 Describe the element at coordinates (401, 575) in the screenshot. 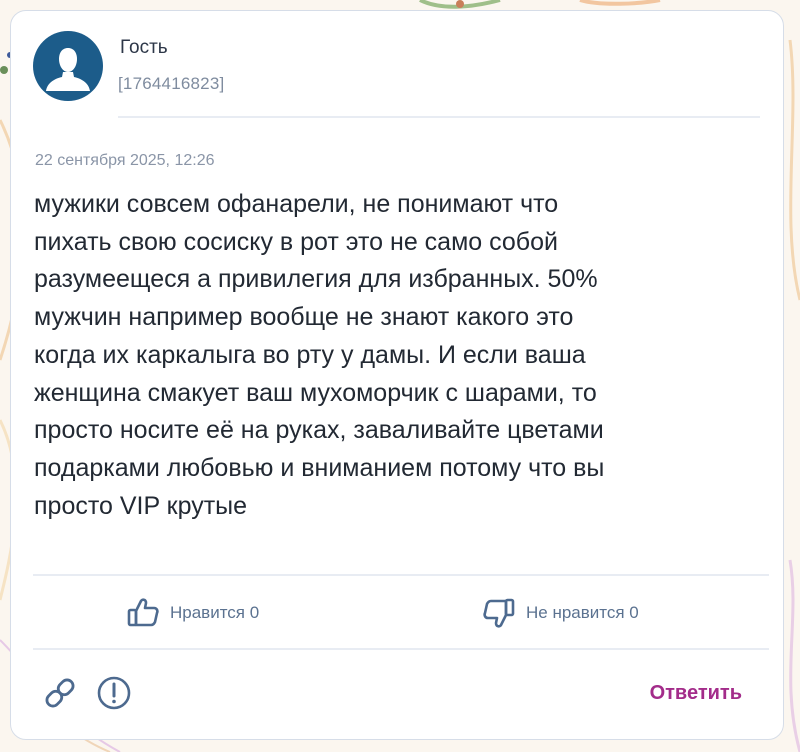

I see `reactions-divider-top` at that location.